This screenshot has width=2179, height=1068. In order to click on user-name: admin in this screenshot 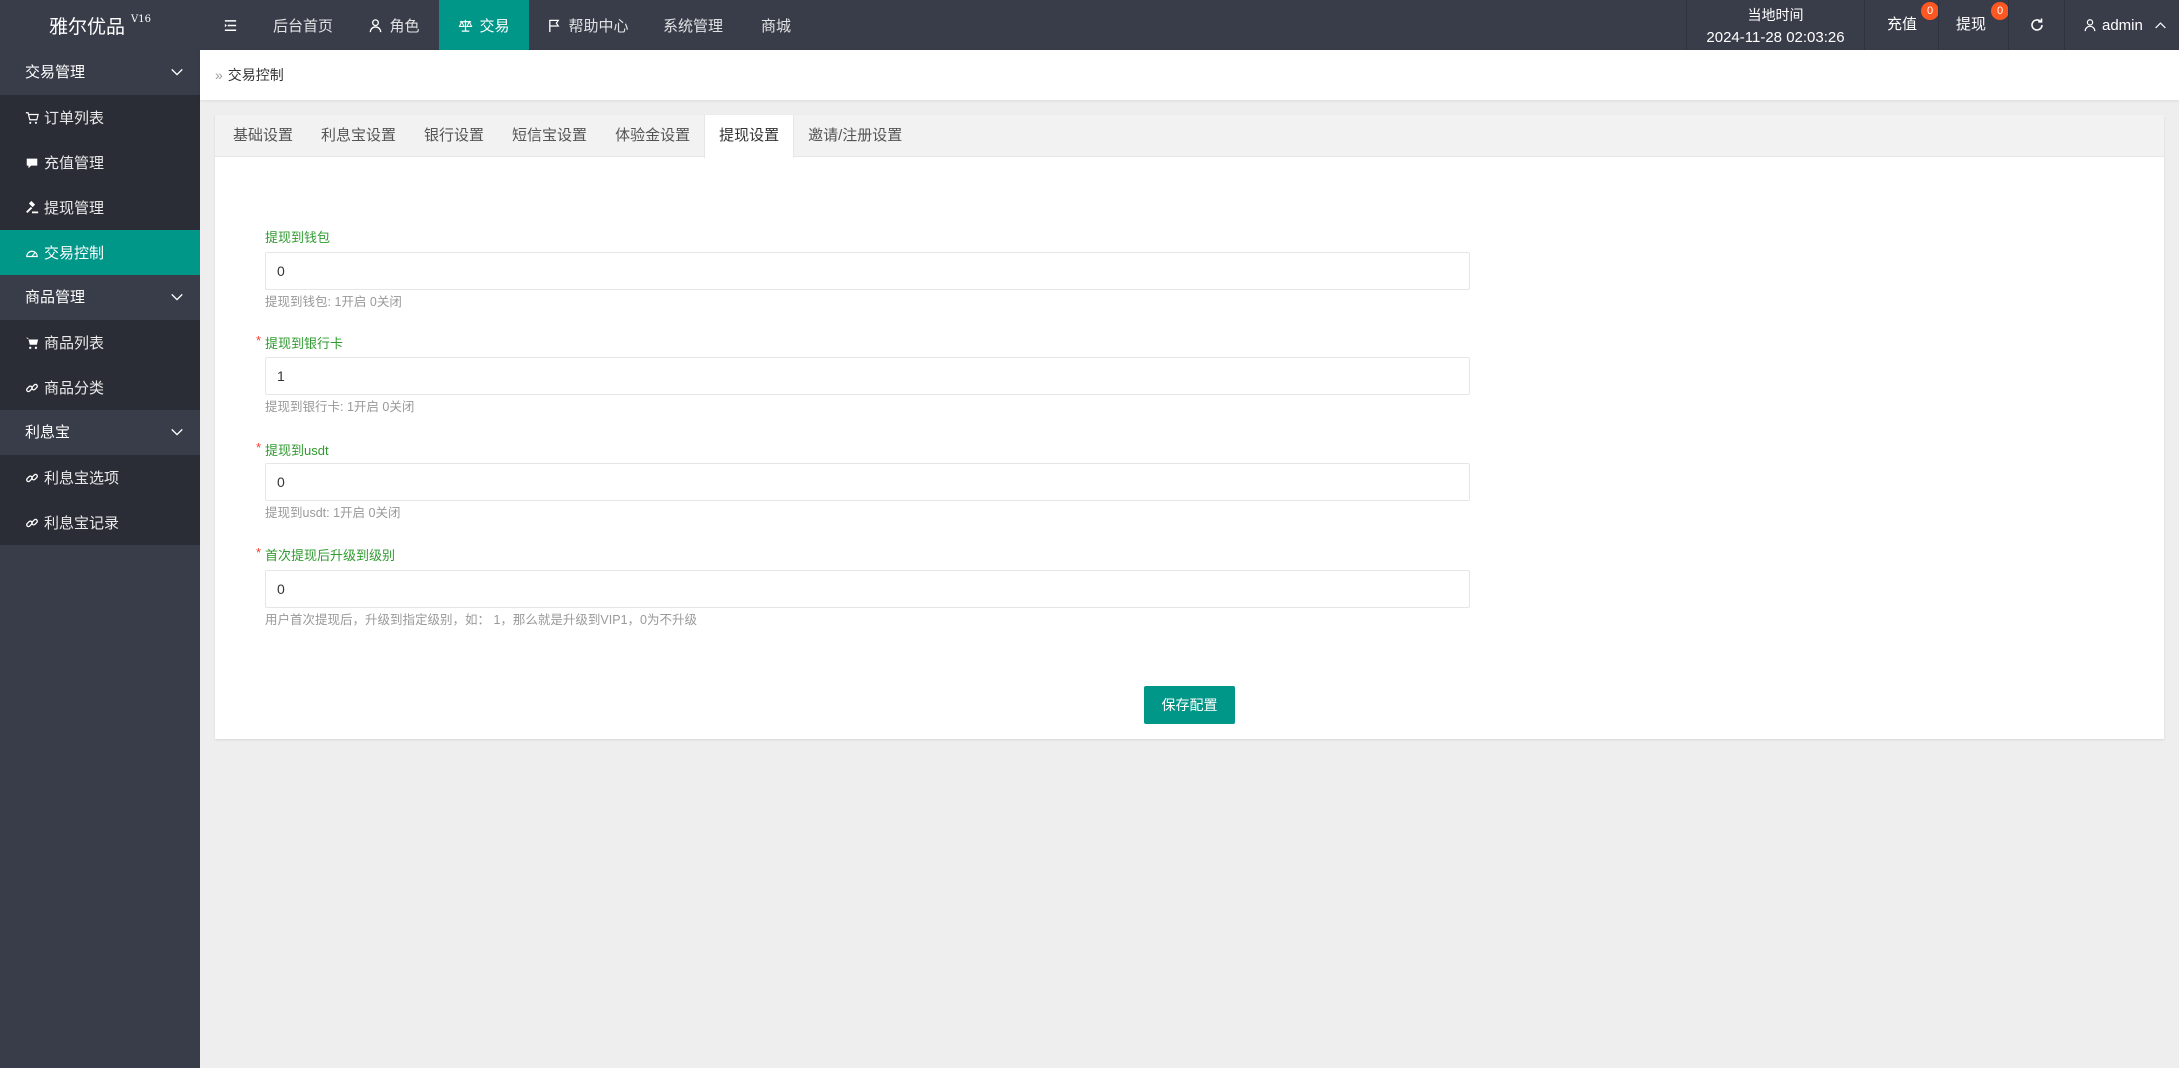, I will do `click(2122, 25)`.